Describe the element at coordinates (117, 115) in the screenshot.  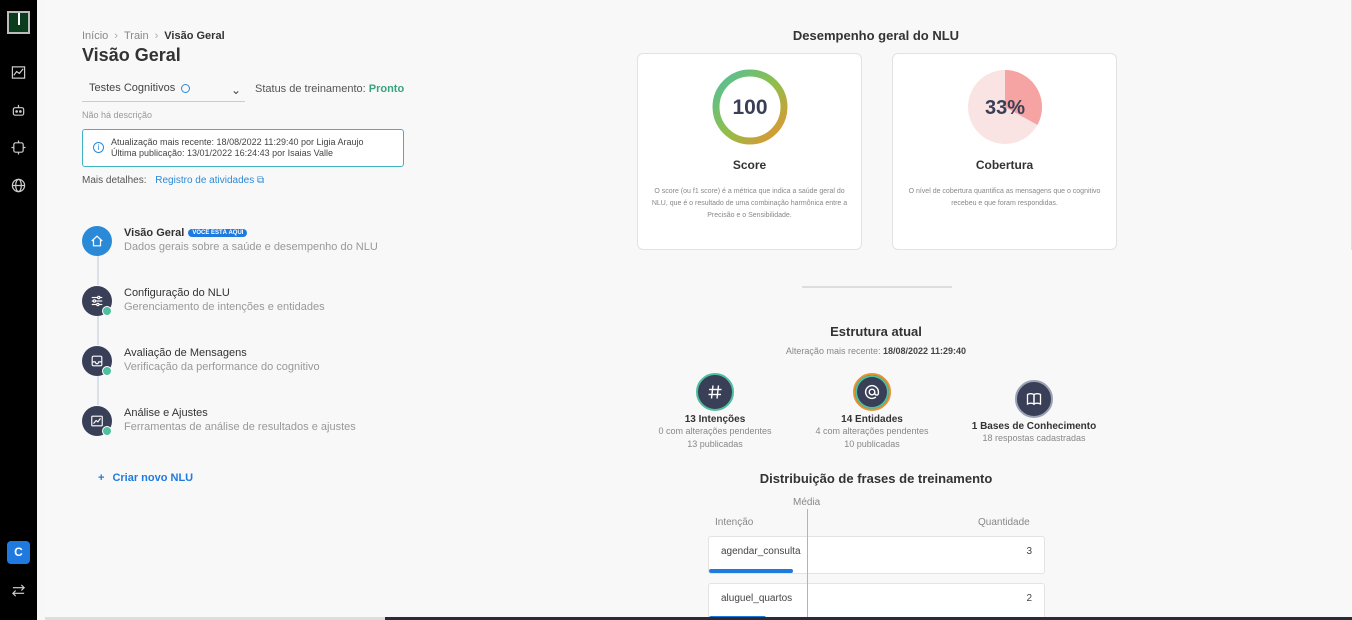
I see `description-text: Não há descrição` at that location.